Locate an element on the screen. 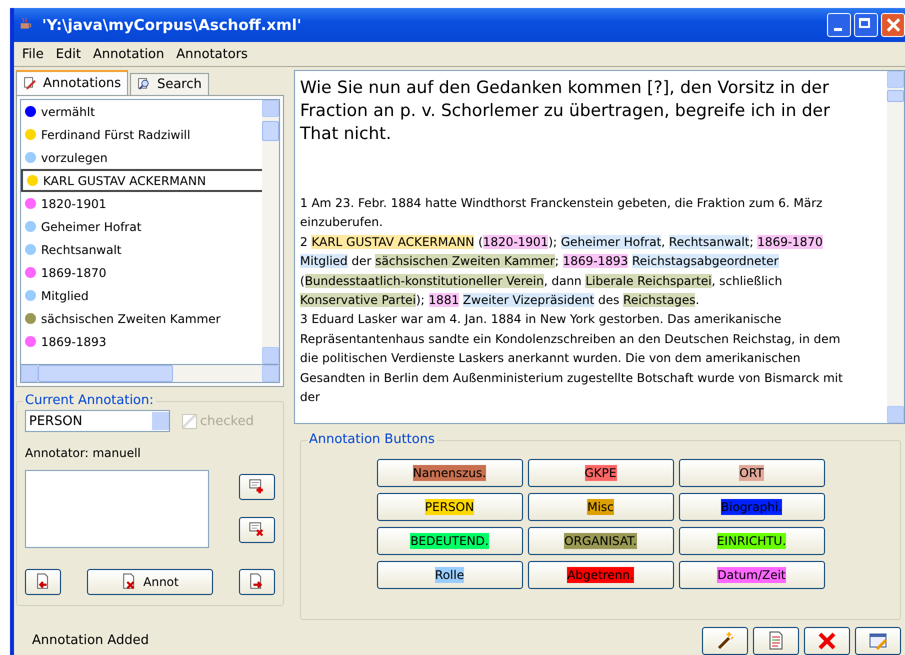 This screenshot has height=655, width=905. menu-item: Annotators is located at coordinates (212, 54).